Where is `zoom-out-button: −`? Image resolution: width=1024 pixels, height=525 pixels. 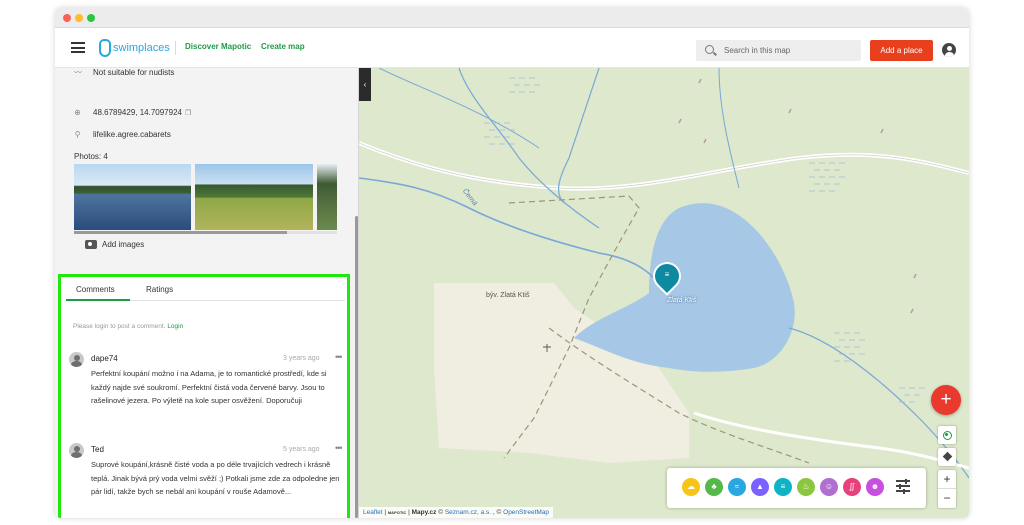 zoom-out-button: − is located at coordinates (947, 498).